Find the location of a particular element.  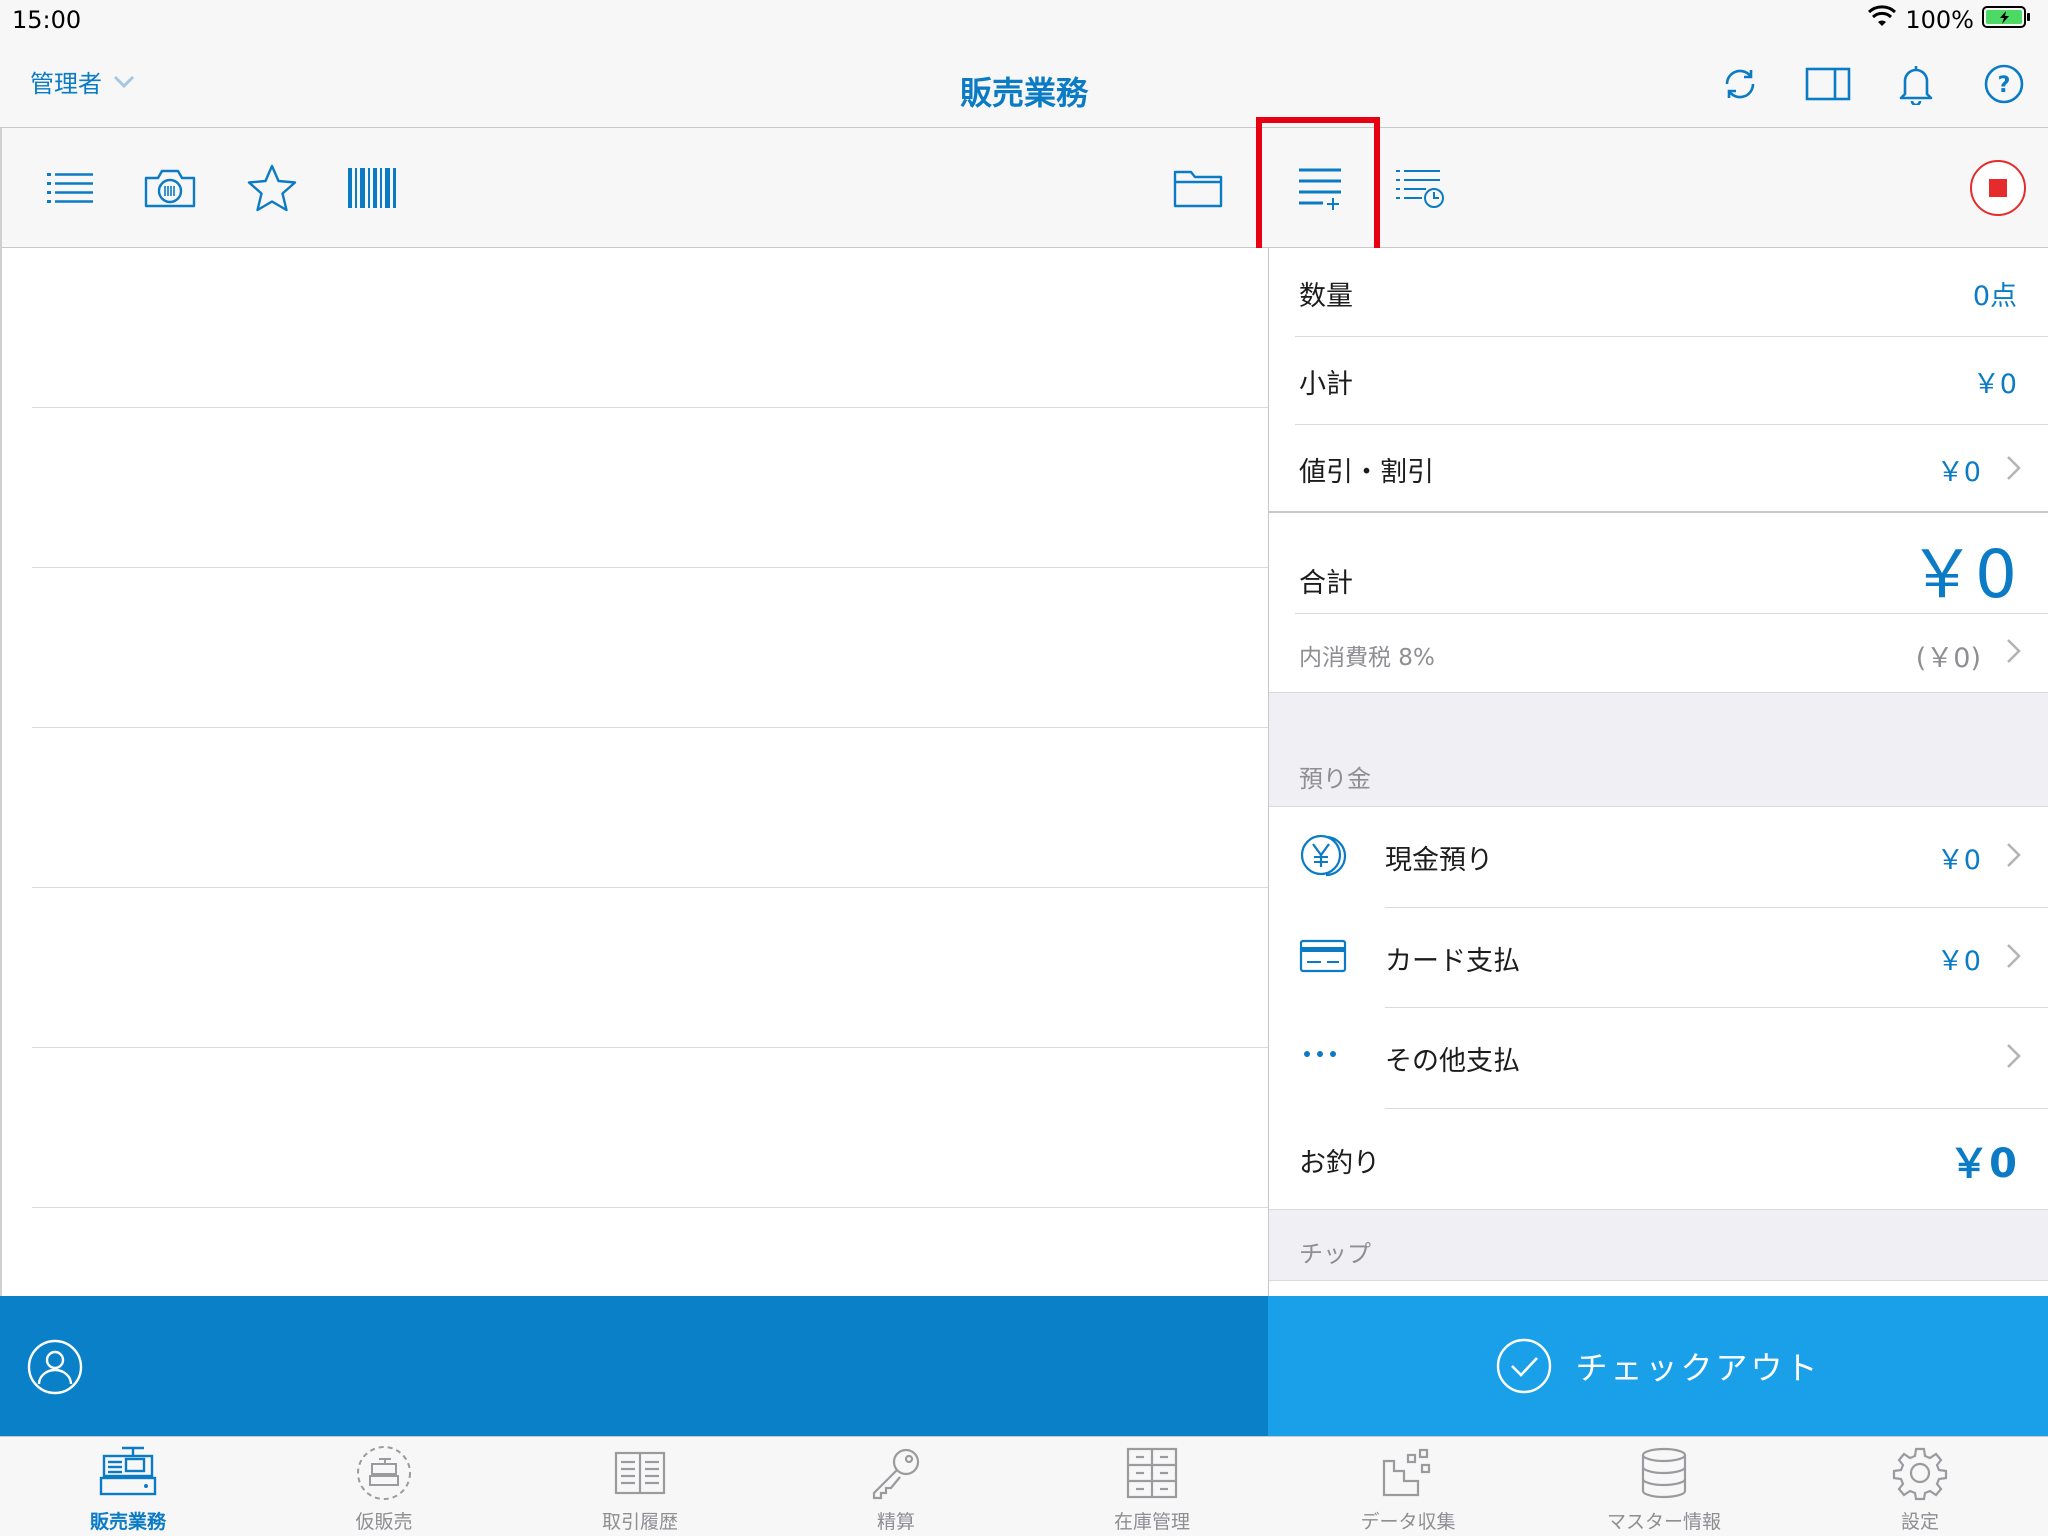

temp-sale-icon is located at coordinates (384, 1473).